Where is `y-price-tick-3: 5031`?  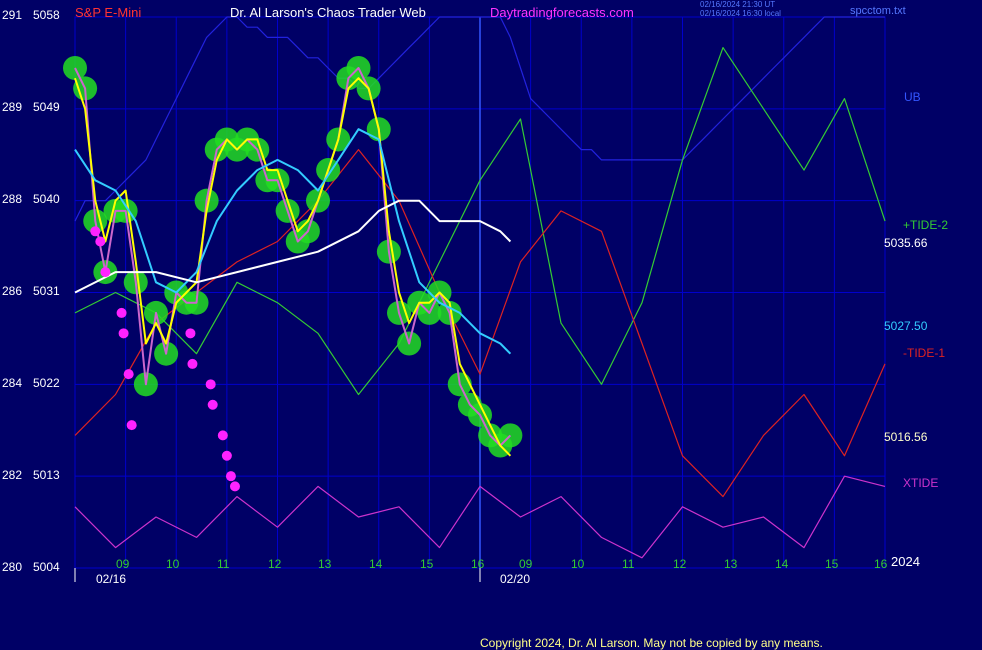 y-price-tick-3: 5031 is located at coordinates (46, 291).